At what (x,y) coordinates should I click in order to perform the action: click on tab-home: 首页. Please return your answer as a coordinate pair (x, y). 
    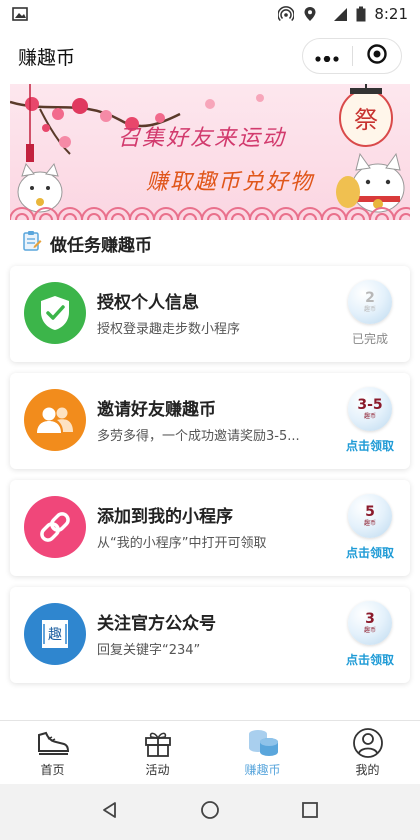
    Looking at the image, I should click on (52, 752).